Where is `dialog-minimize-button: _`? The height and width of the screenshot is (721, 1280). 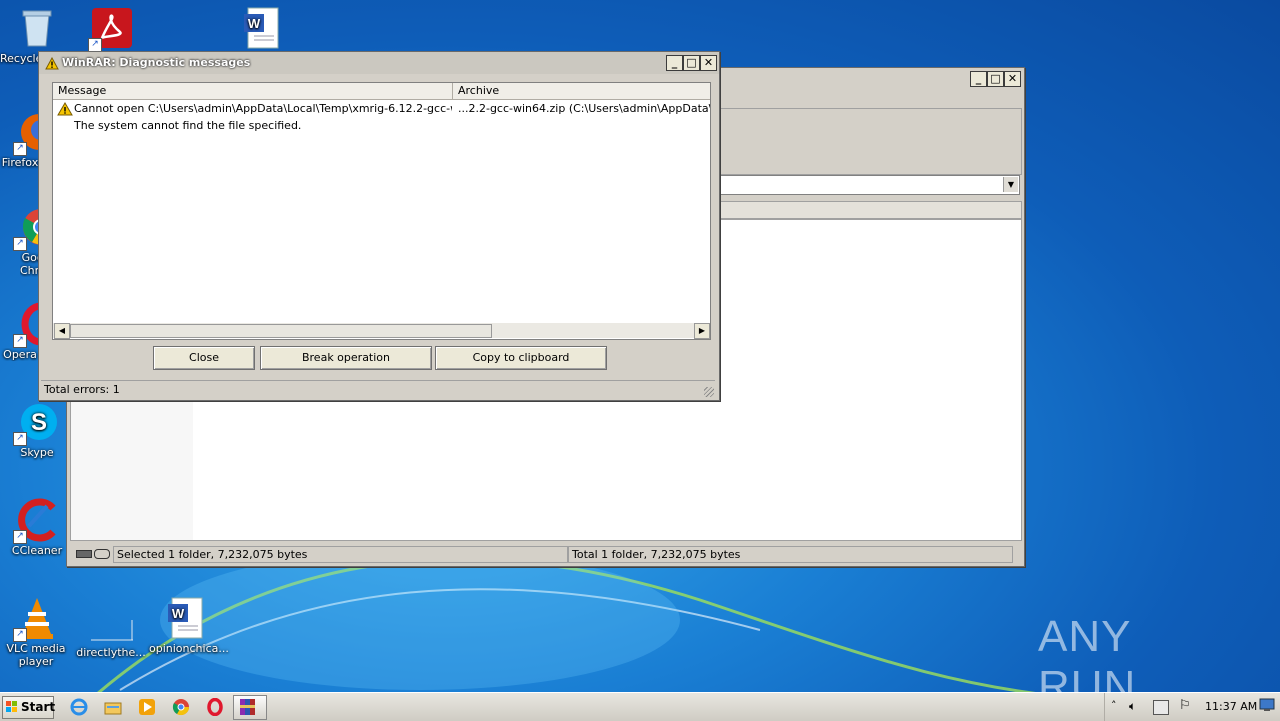 dialog-minimize-button: _ is located at coordinates (674, 63).